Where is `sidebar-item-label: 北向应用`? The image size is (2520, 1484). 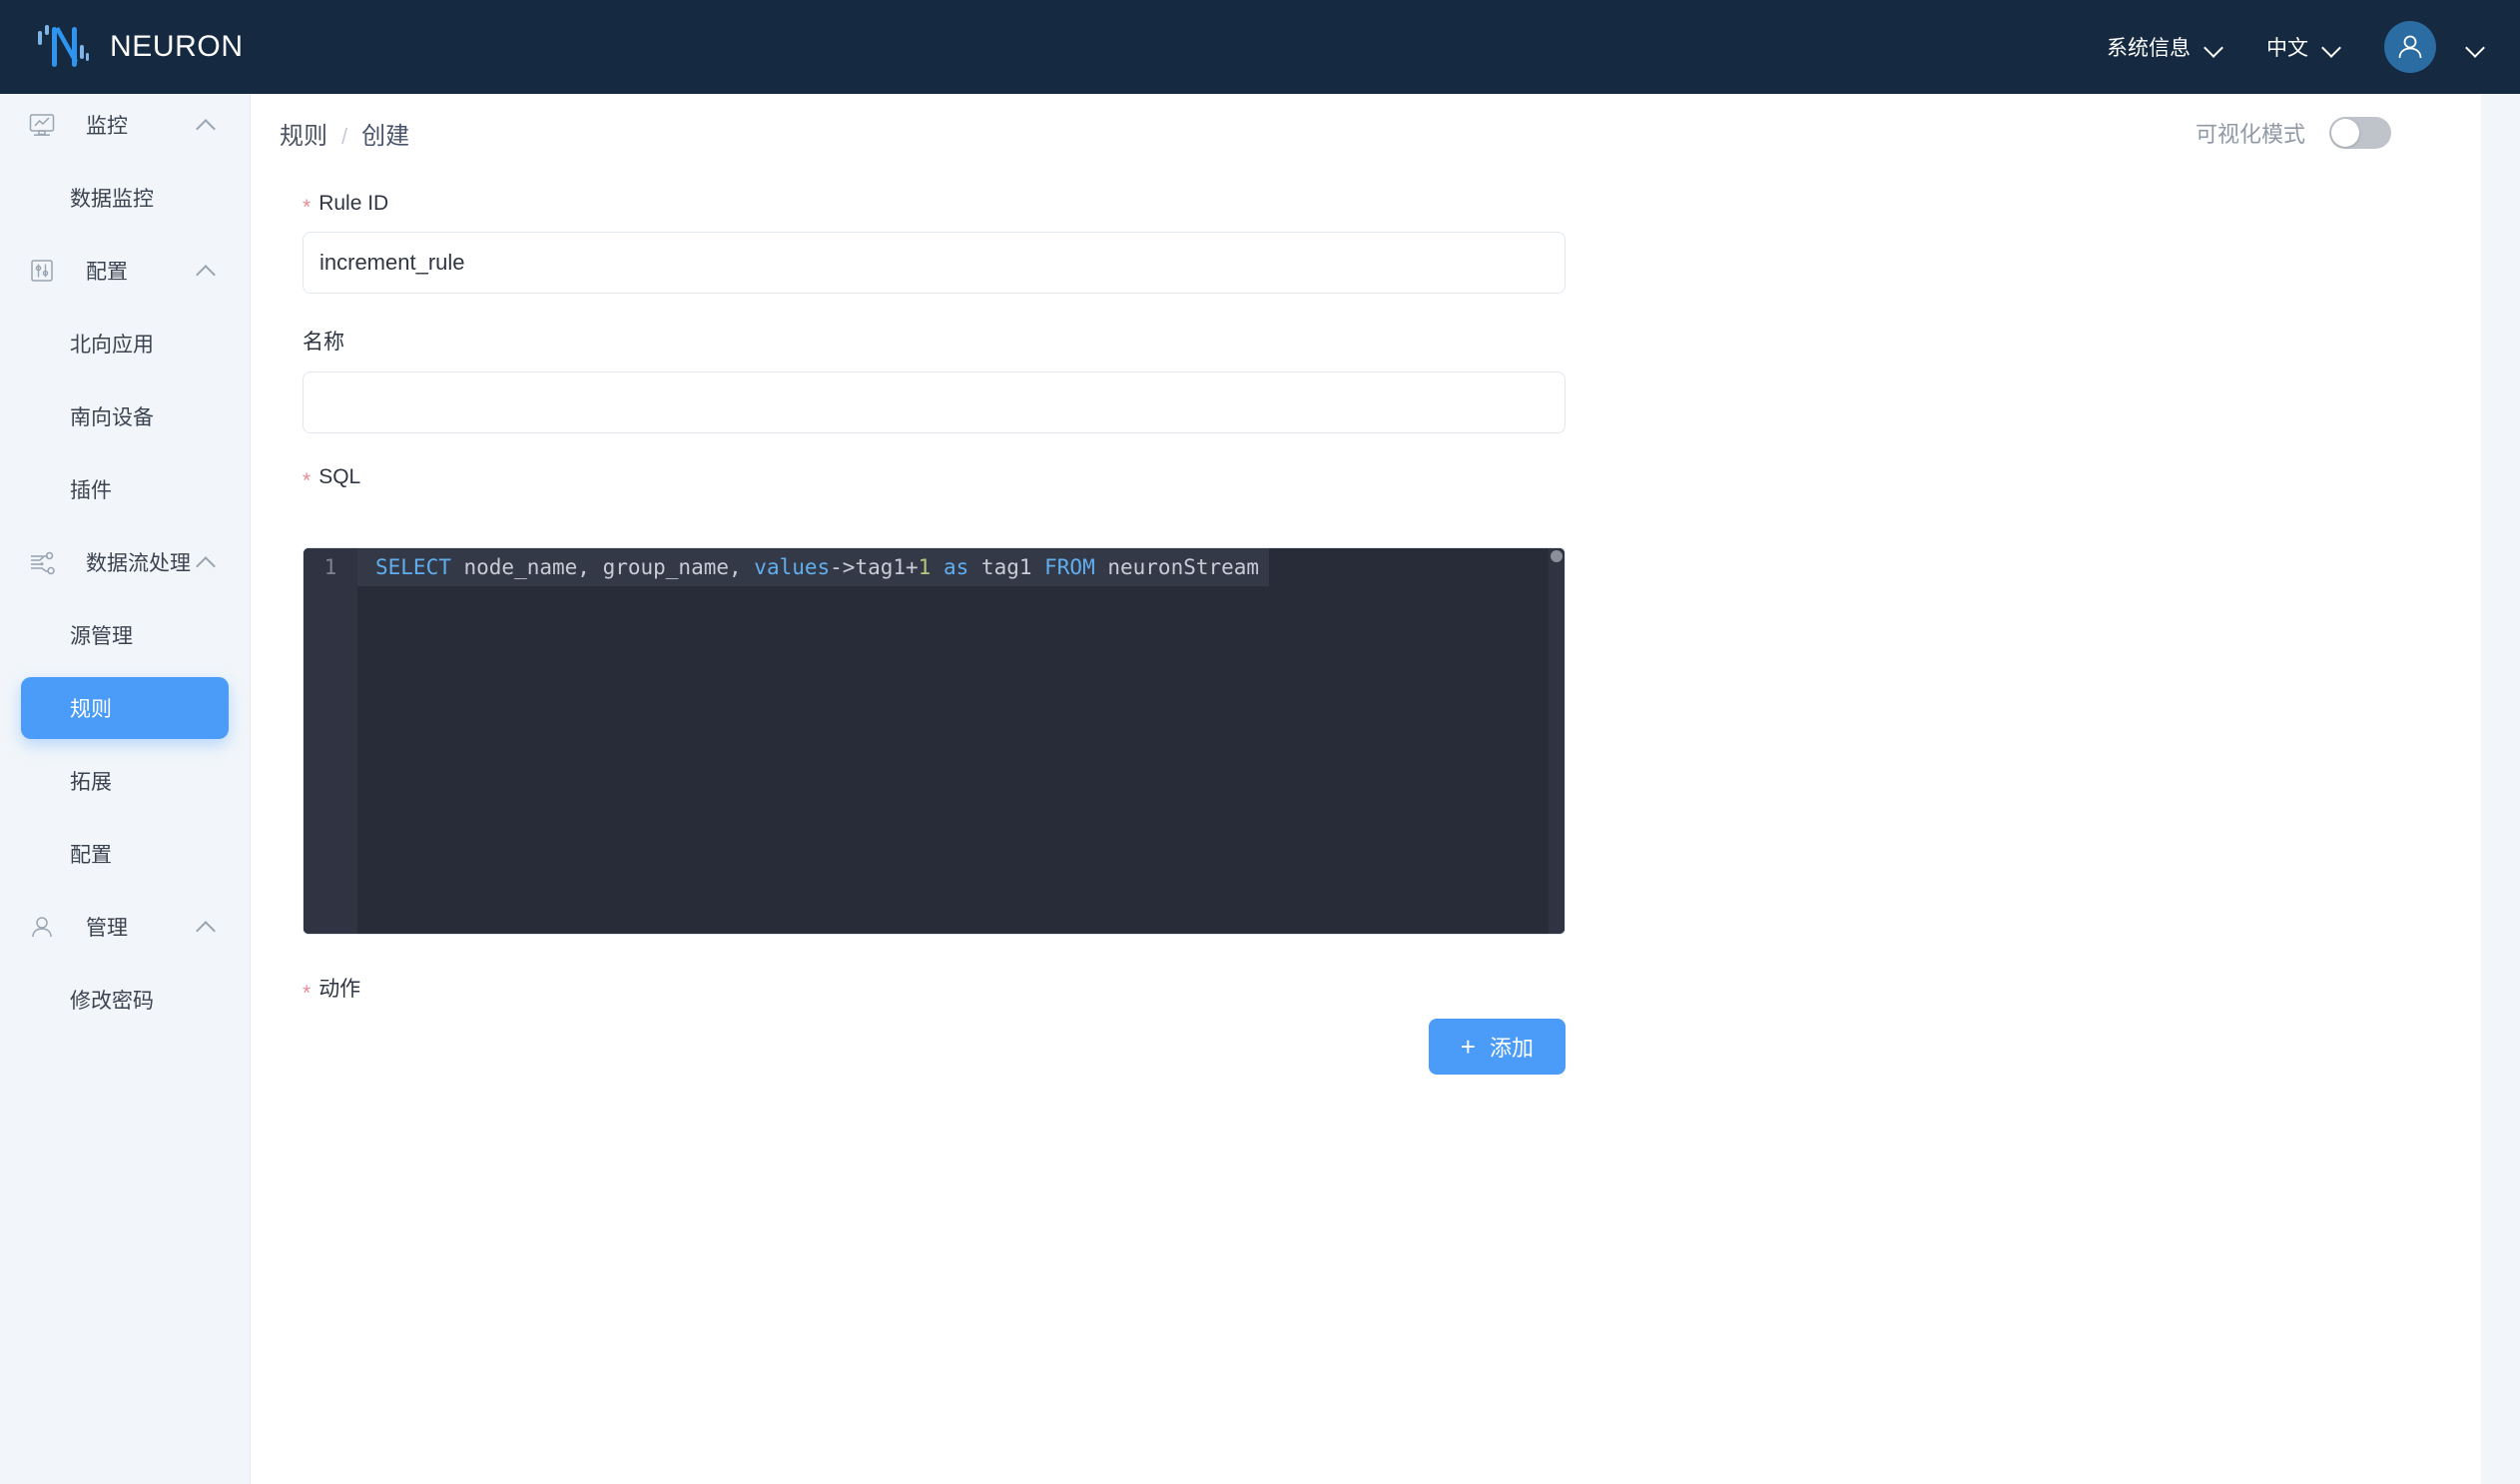 sidebar-item-label: 北向应用 is located at coordinates (112, 346).